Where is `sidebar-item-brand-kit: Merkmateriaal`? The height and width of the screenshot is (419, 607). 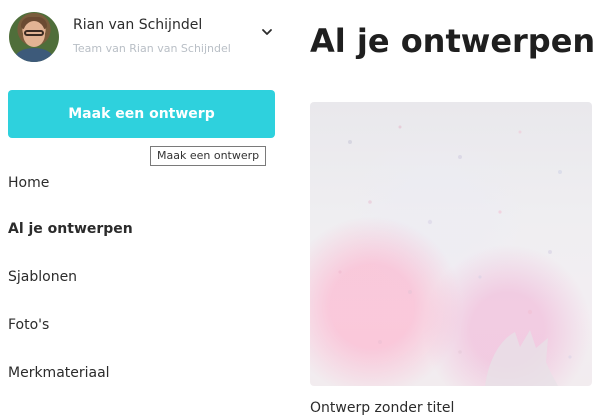 sidebar-item-brand-kit: Merkmateriaal is located at coordinates (59, 373).